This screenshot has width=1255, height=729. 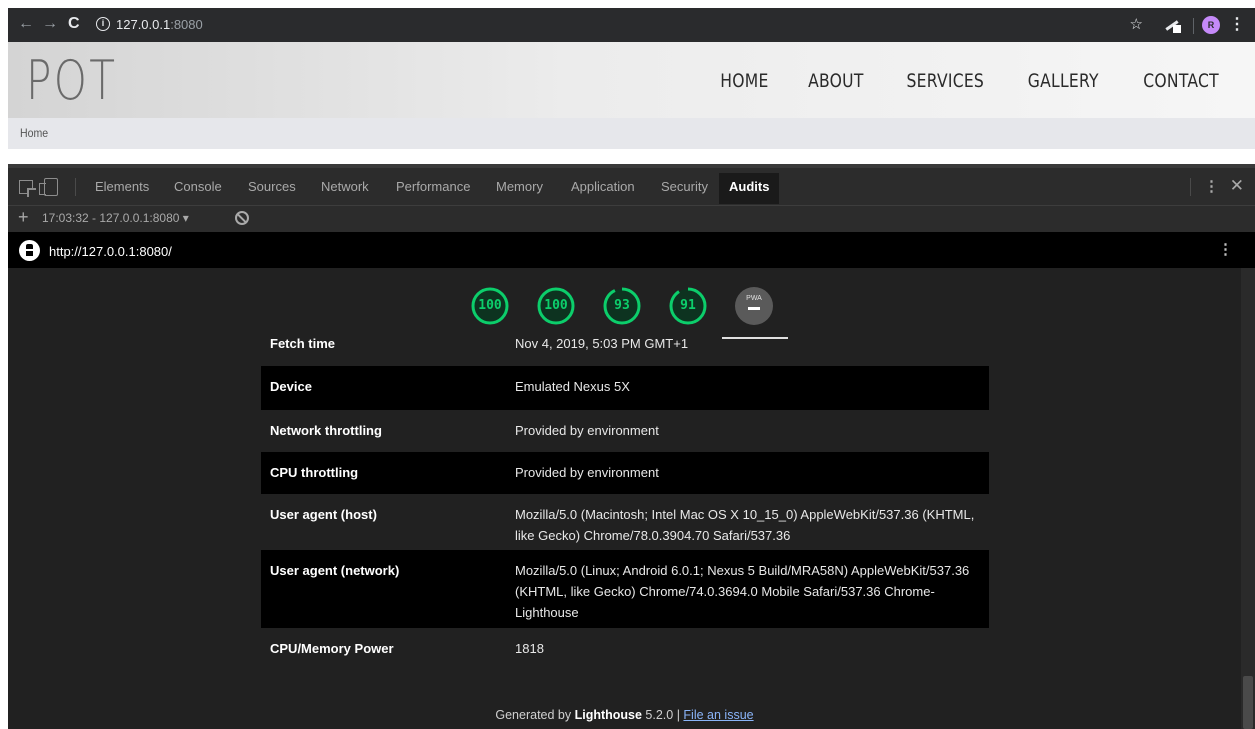 What do you see at coordinates (242, 218) in the screenshot?
I see `clear-reports-icon` at bounding box center [242, 218].